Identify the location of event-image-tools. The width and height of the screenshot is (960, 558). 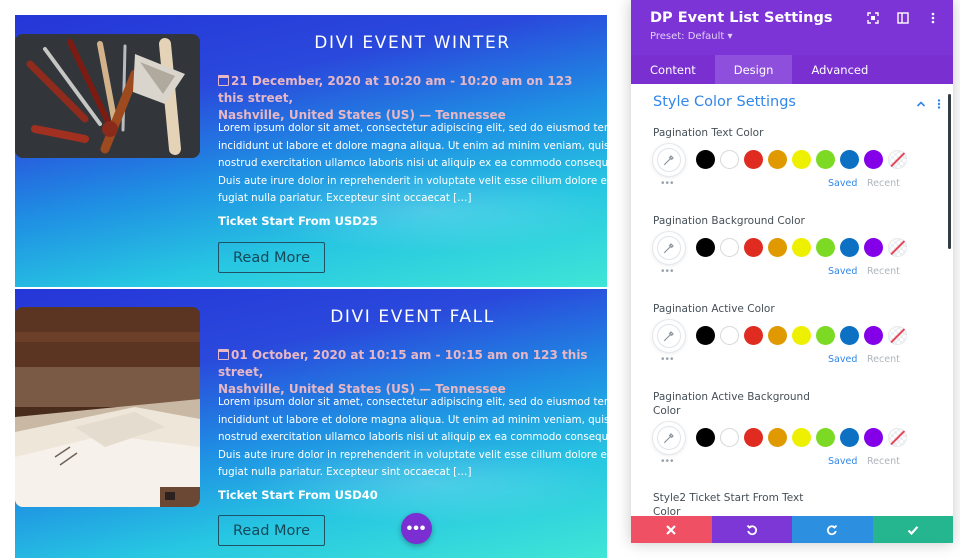
(107, 96).